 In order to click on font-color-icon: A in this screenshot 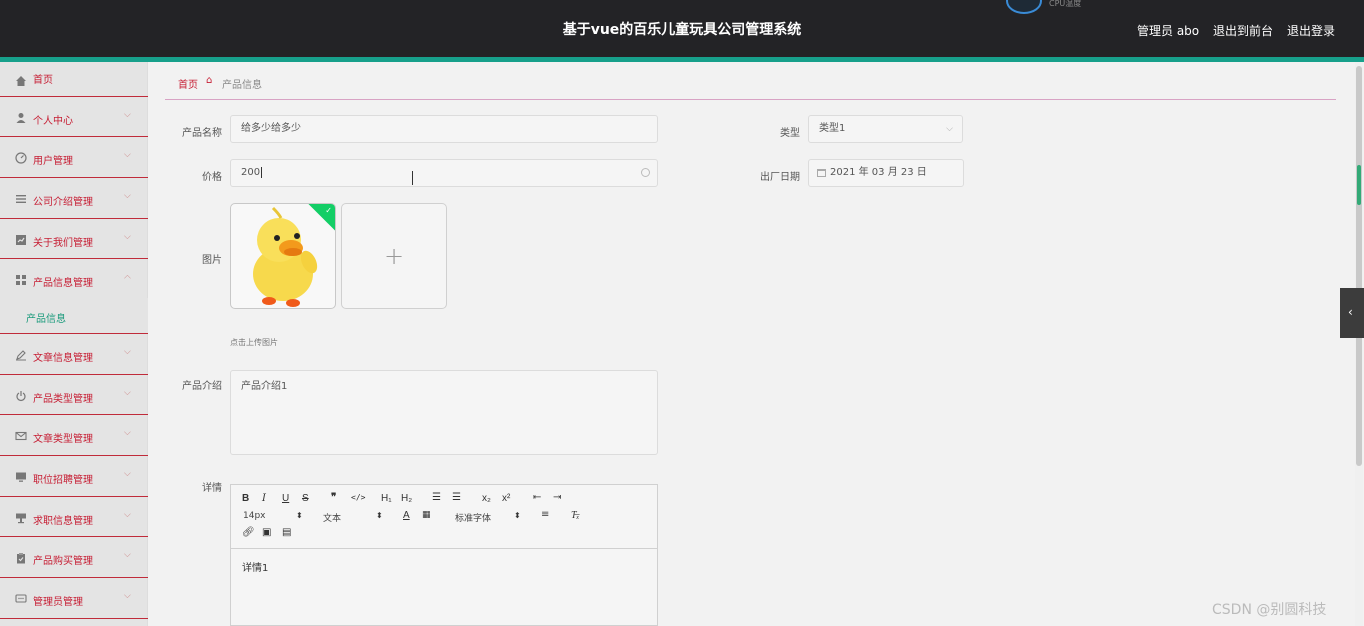, I will do `click(406, 515)`.